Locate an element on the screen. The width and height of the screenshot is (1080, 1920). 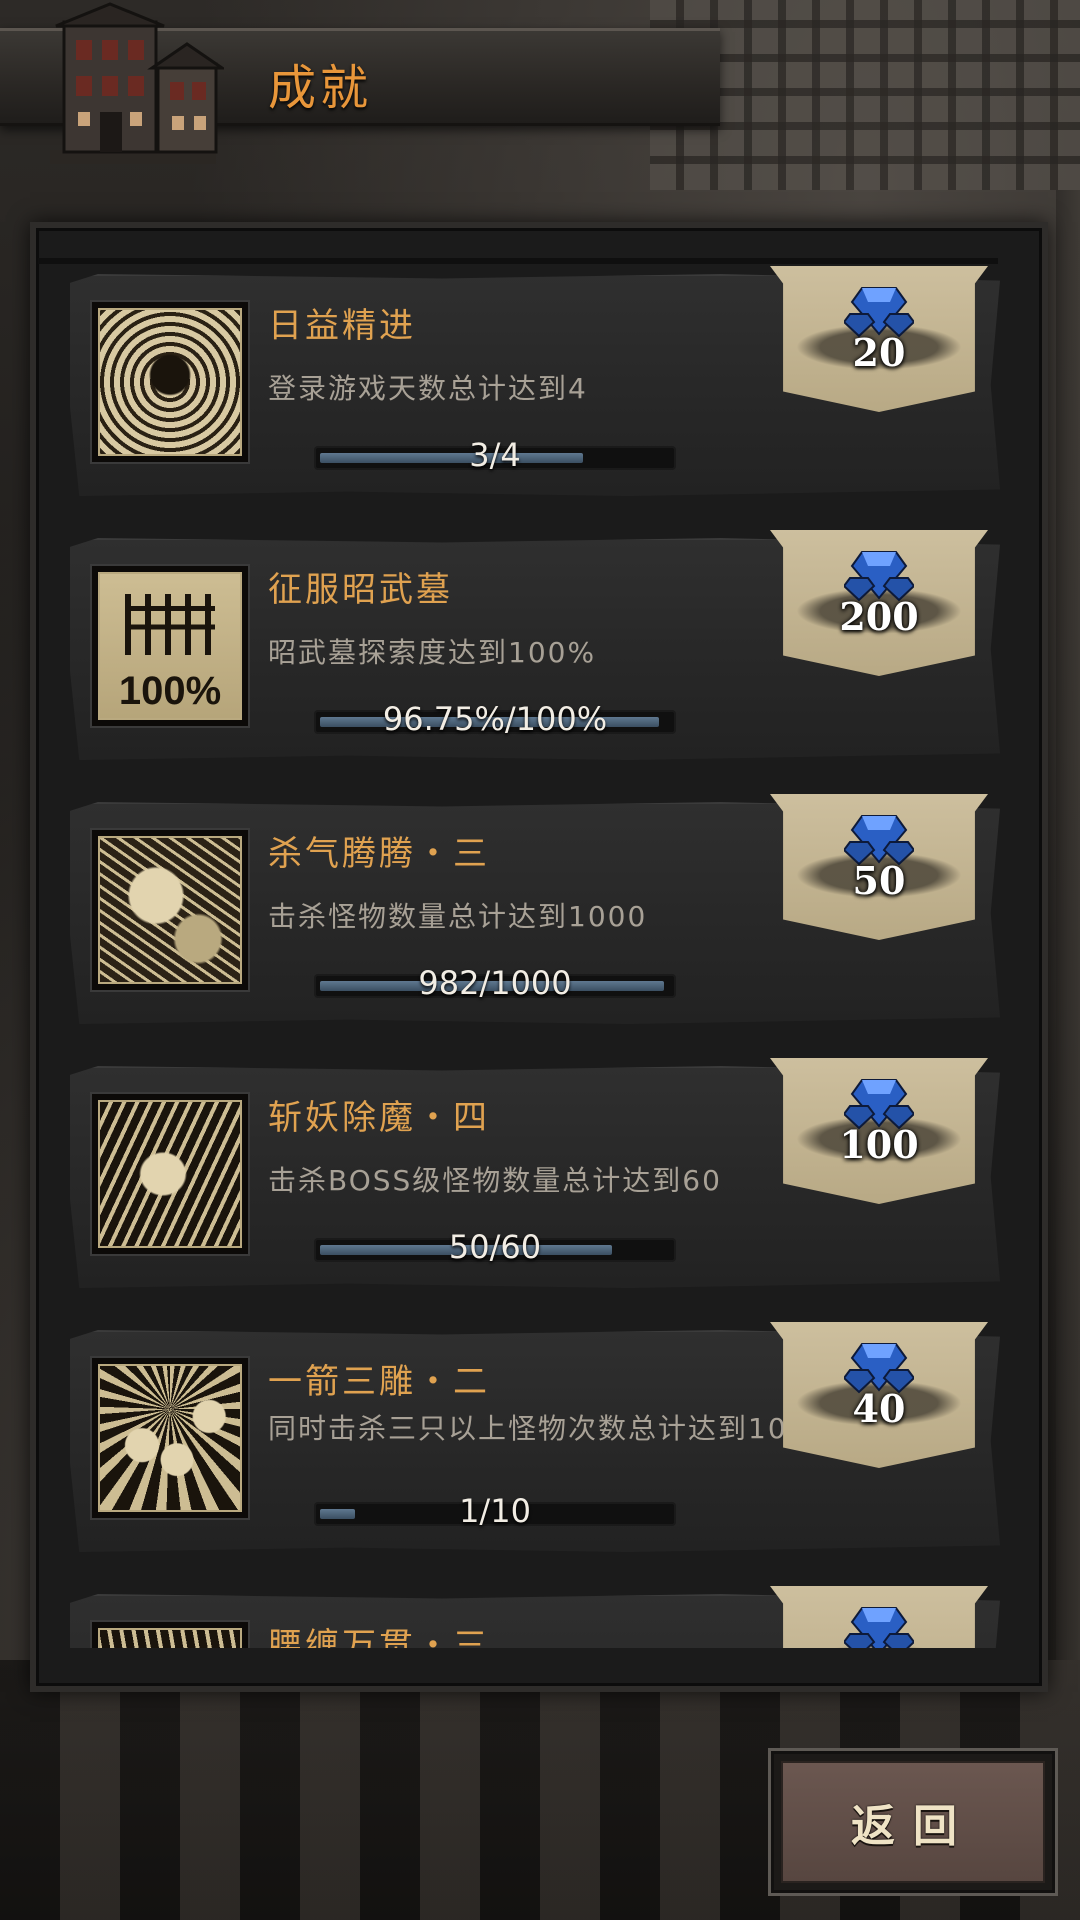
reward-banner: 200 is located at coordinates (879, 603).